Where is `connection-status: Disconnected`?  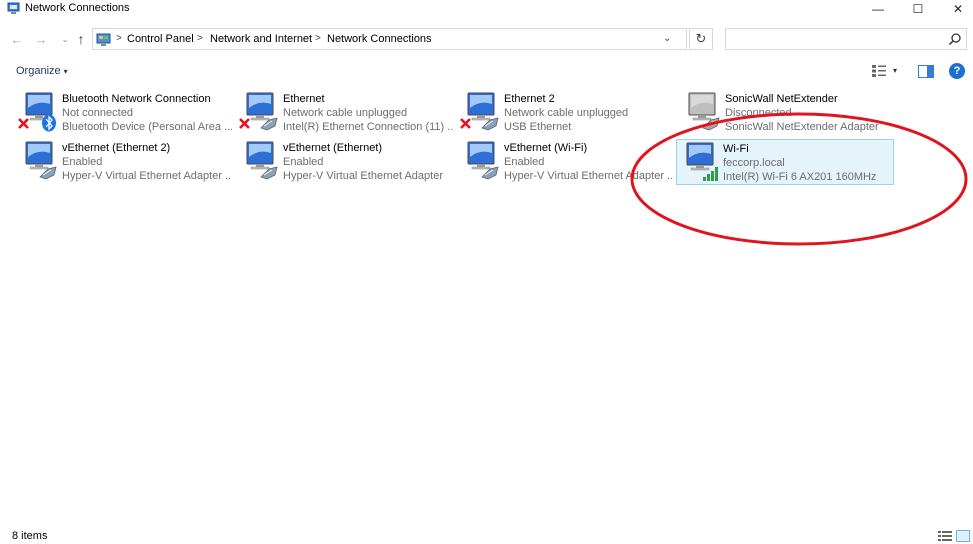
connection-status: Disconnected is located at coordinates (758, 113).